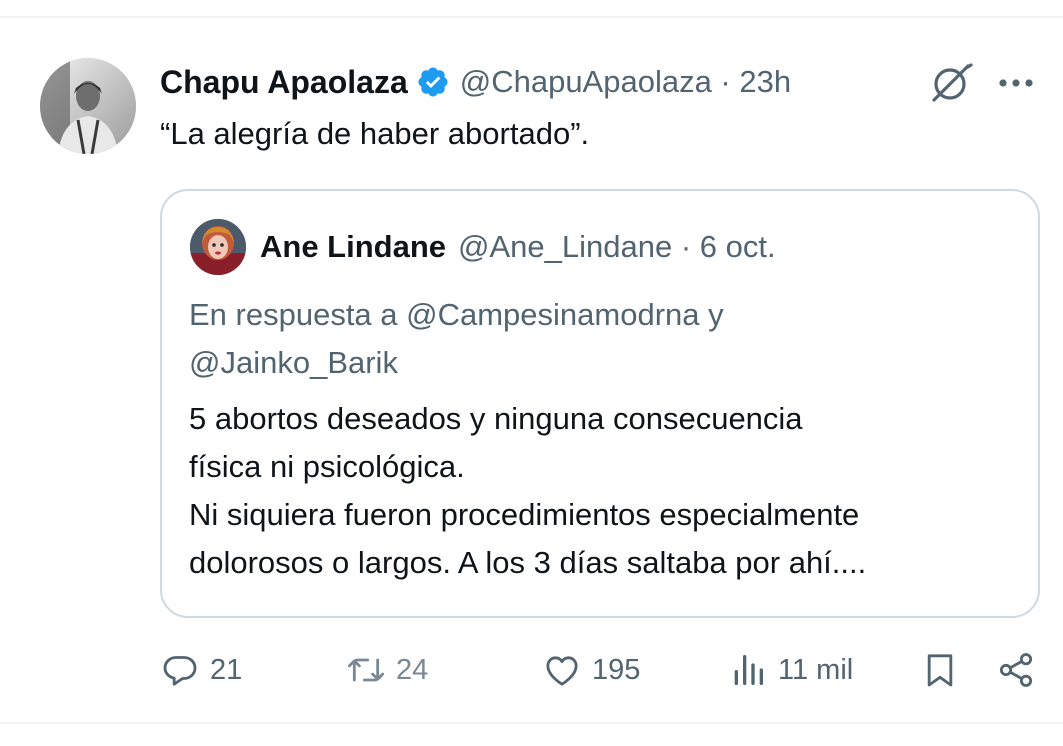 This screenshot has width=1063, height=746. Describe the element at coordinates (226, 669) in the screenshot. I see `reply-count: 21` at that location.